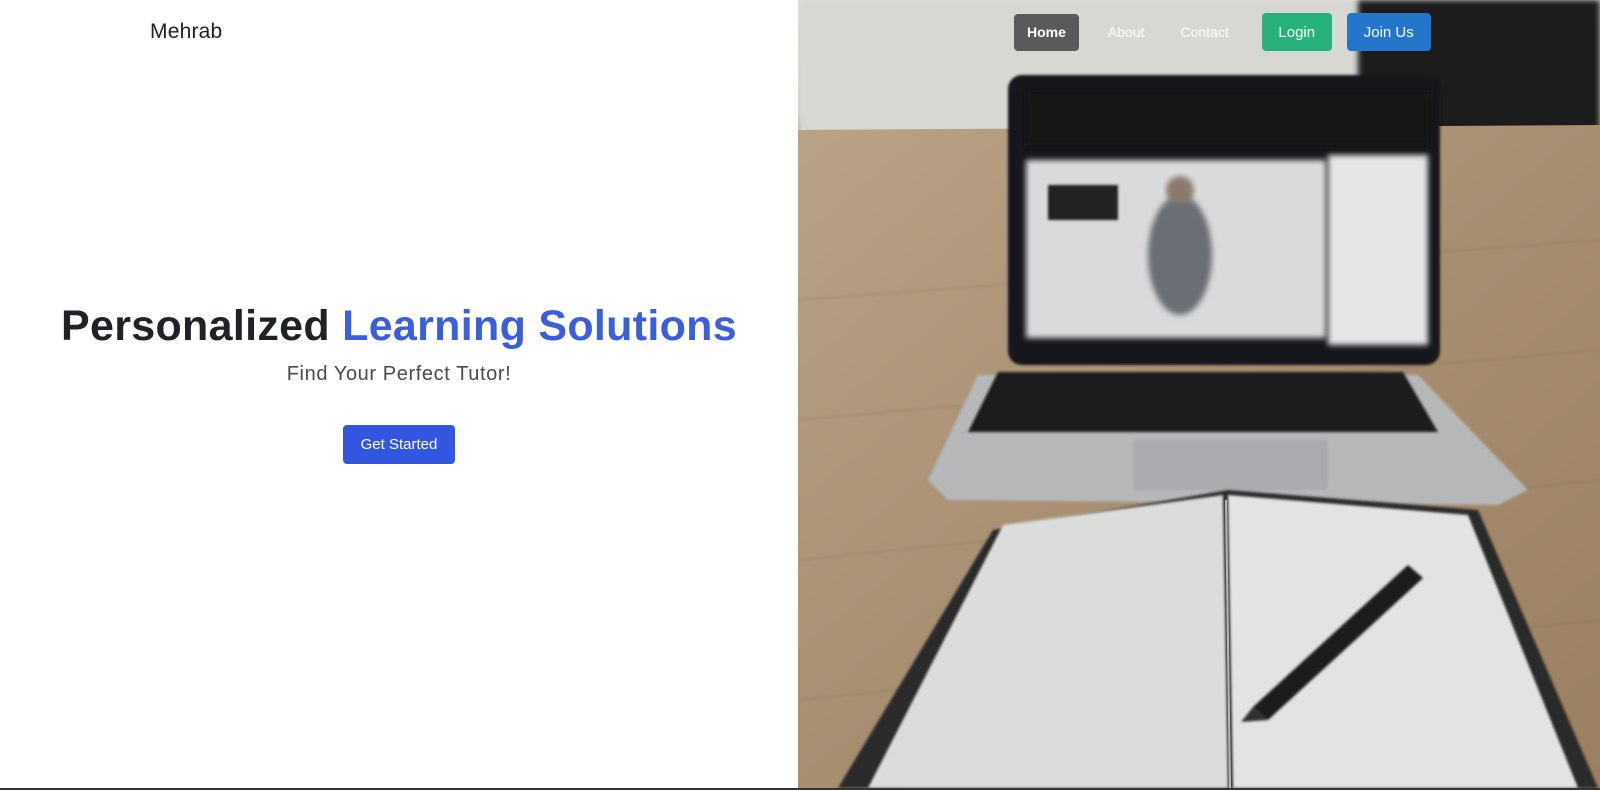 The image size is (1600, 790). I want to click on nav-contact: Contact, so click(1205, 32).